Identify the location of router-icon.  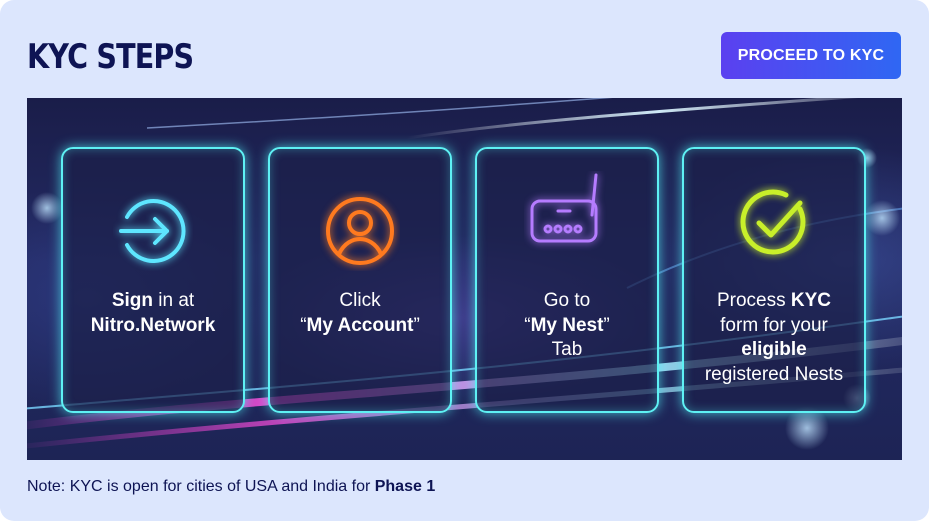
(564, 208).